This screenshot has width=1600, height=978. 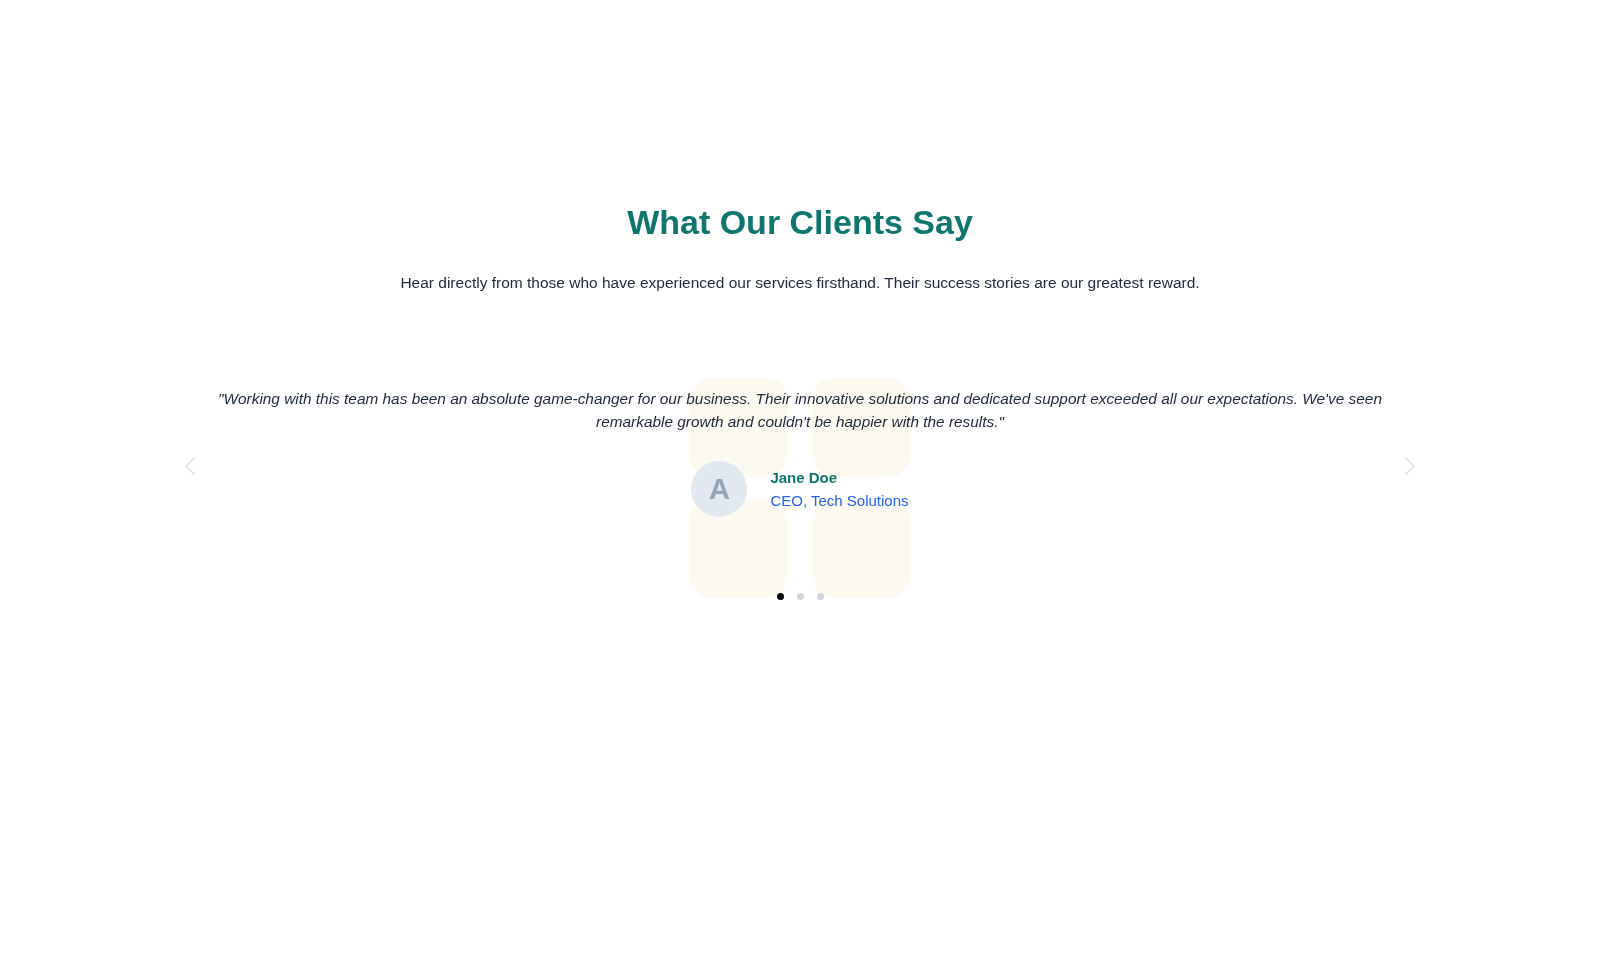 What do you see at coordinates (839, 500) in the screenshot?
I see `author-role: CEO, Tech Solutions` at bounding box center [839, 500].